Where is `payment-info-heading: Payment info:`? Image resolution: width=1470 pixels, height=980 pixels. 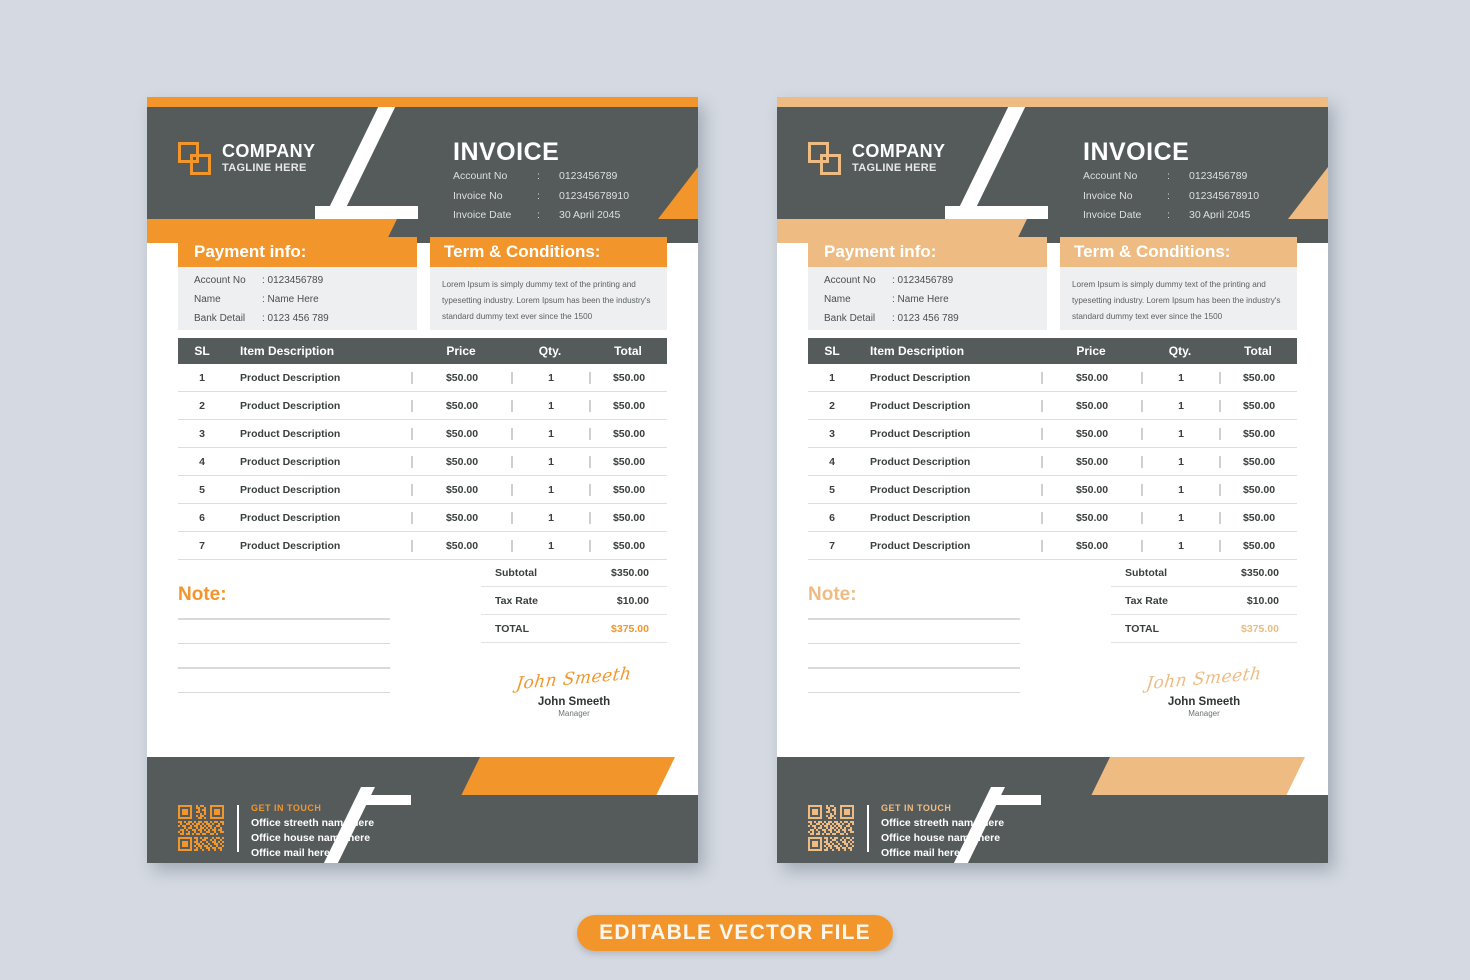
payment-info-heading: Payment info: is located at coordinates (297, 252).